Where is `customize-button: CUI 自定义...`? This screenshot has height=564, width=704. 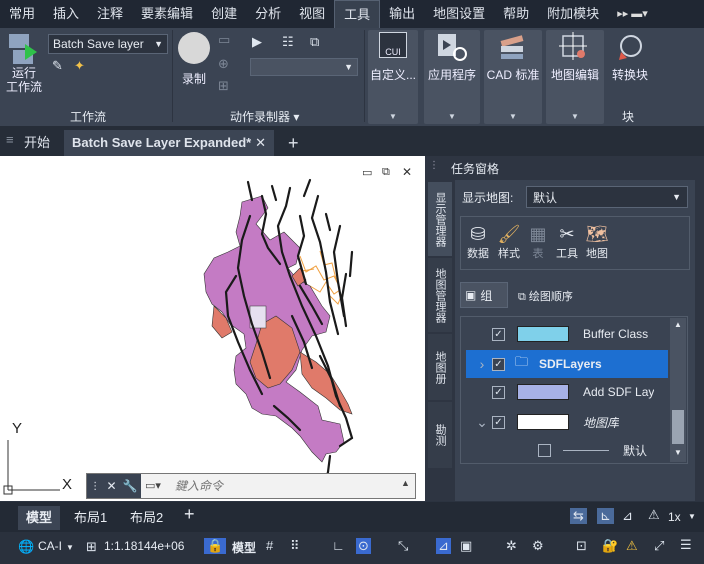
customize-button: CUI 自定义... is located at coordinates (393, 57).